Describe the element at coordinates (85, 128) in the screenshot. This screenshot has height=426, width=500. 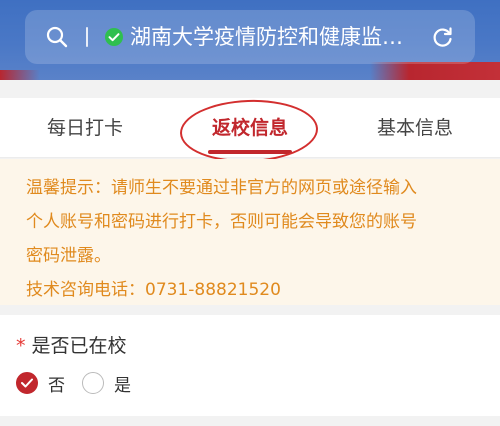
I see `tab-daily-checkin: 每日打卡` at that location.